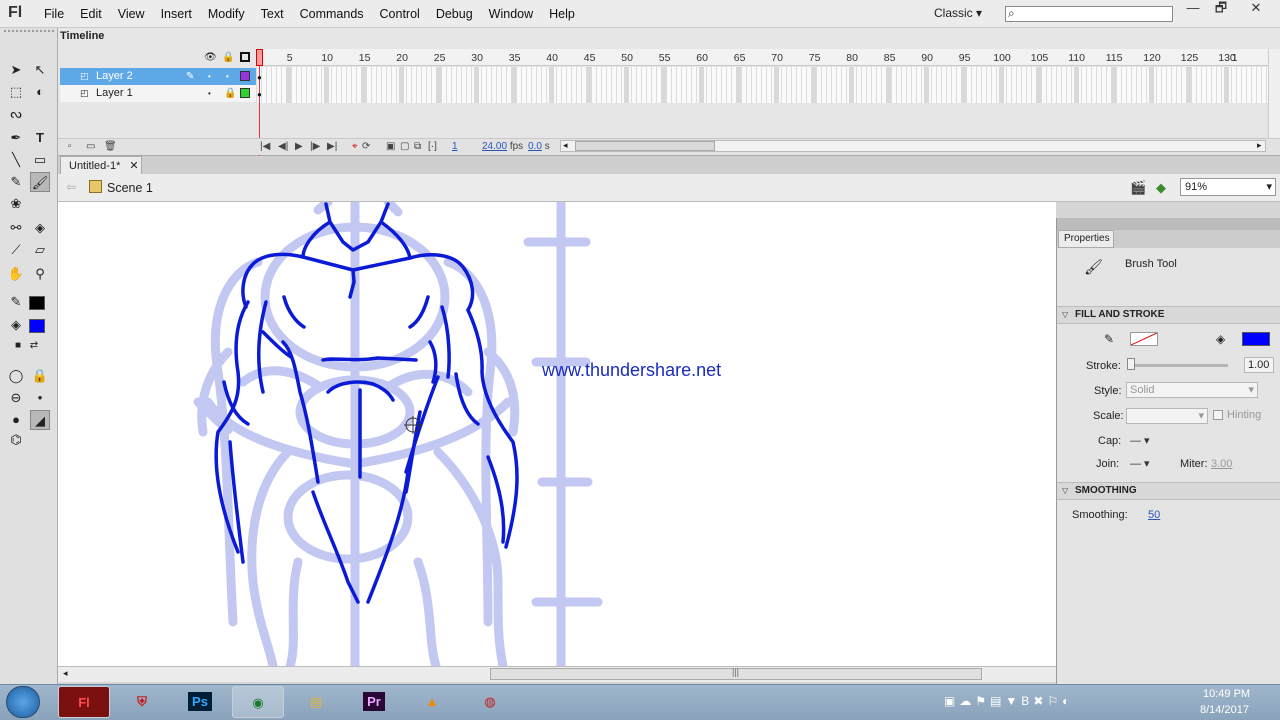  What do you see at coordinates (565, 145) in the screenshot?
I see `chevron-left-icon: ◂` at bounding box center [565, 145].